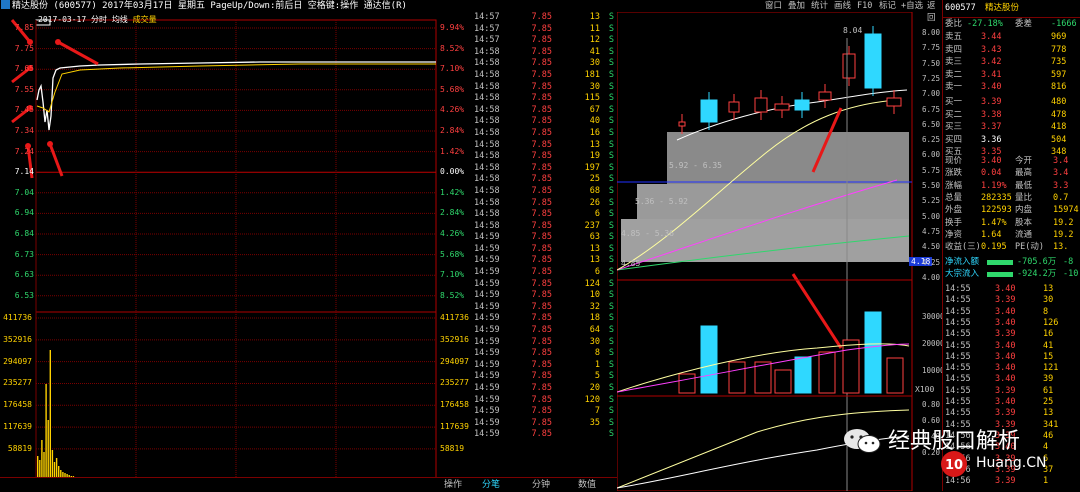 Image resolution: width=1080 pixels, height=492 pixels. Describe the element at coordinates (1011, 24) in the screenshot. I see `bid-ask-ratio-row: 委比 -27.18% 委差 -1666` at that location.